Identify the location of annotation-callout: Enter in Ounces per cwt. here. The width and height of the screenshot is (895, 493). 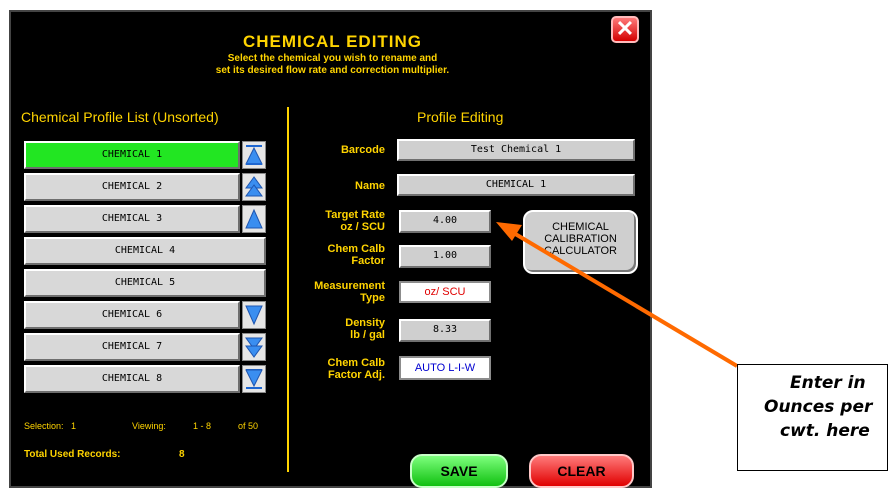
(812, 417).